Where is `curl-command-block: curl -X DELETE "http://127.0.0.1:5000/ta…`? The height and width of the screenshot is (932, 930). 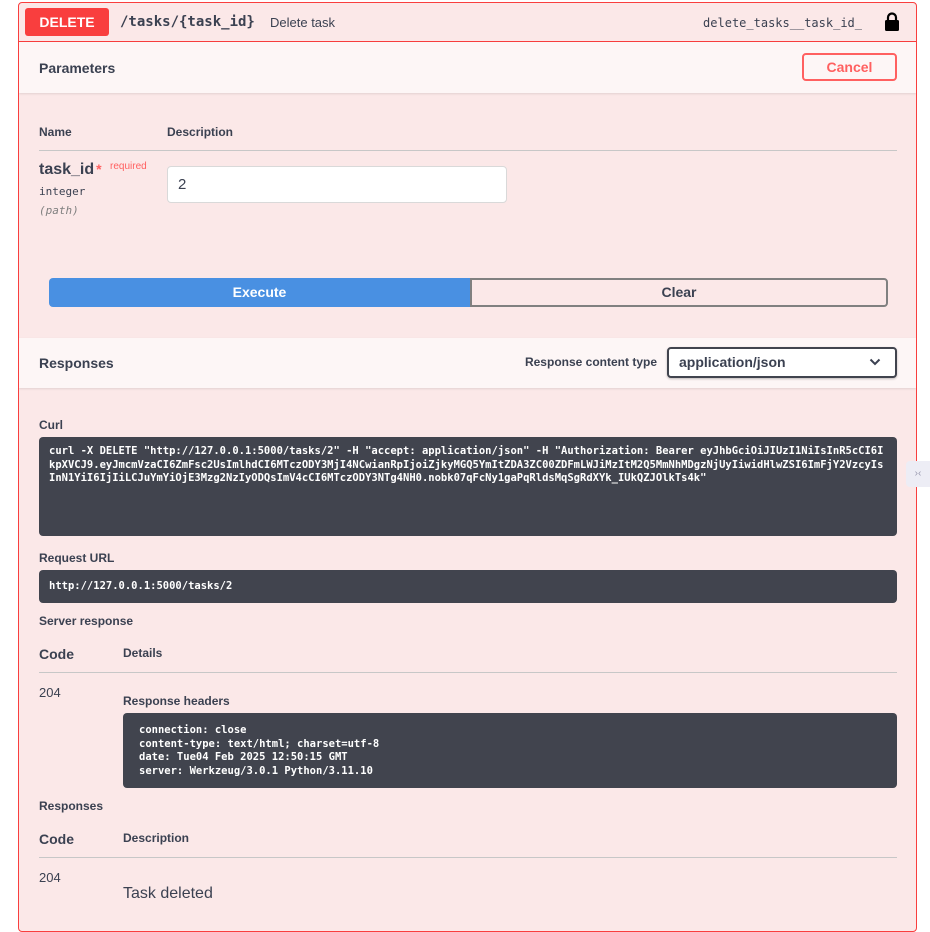 curl-command-block: curl -X DELETE "http://127.0.0.1:5000/ta… is located at coordinates (468, 486).